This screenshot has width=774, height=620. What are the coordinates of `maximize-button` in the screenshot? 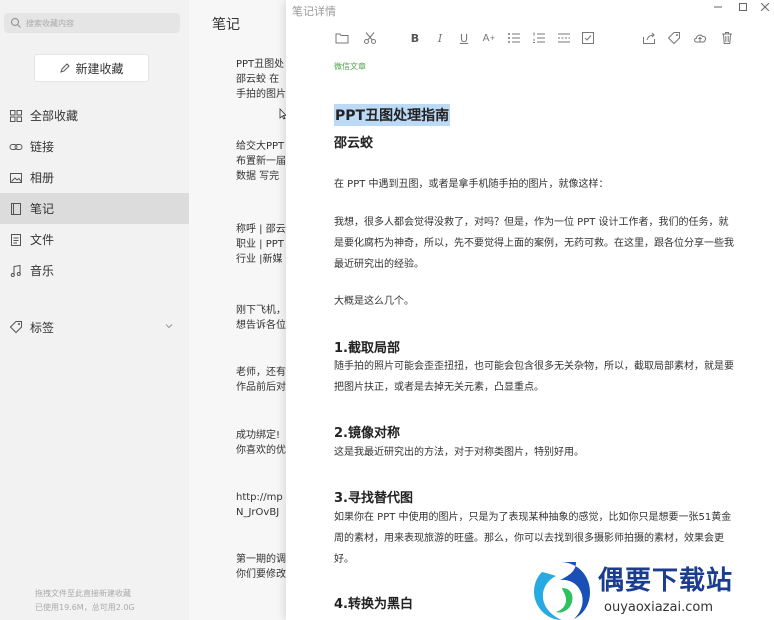 It's located at (743, 7).